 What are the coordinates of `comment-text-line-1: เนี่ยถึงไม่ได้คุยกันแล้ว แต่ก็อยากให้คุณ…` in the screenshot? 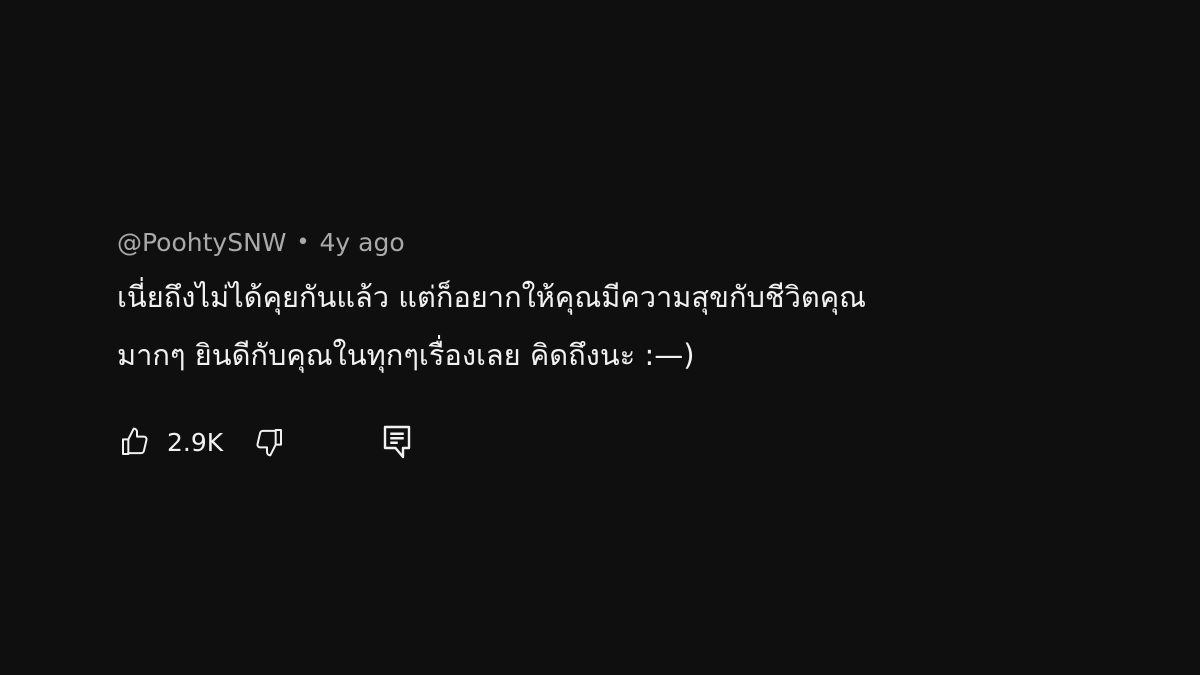 It's located at (492, 297).